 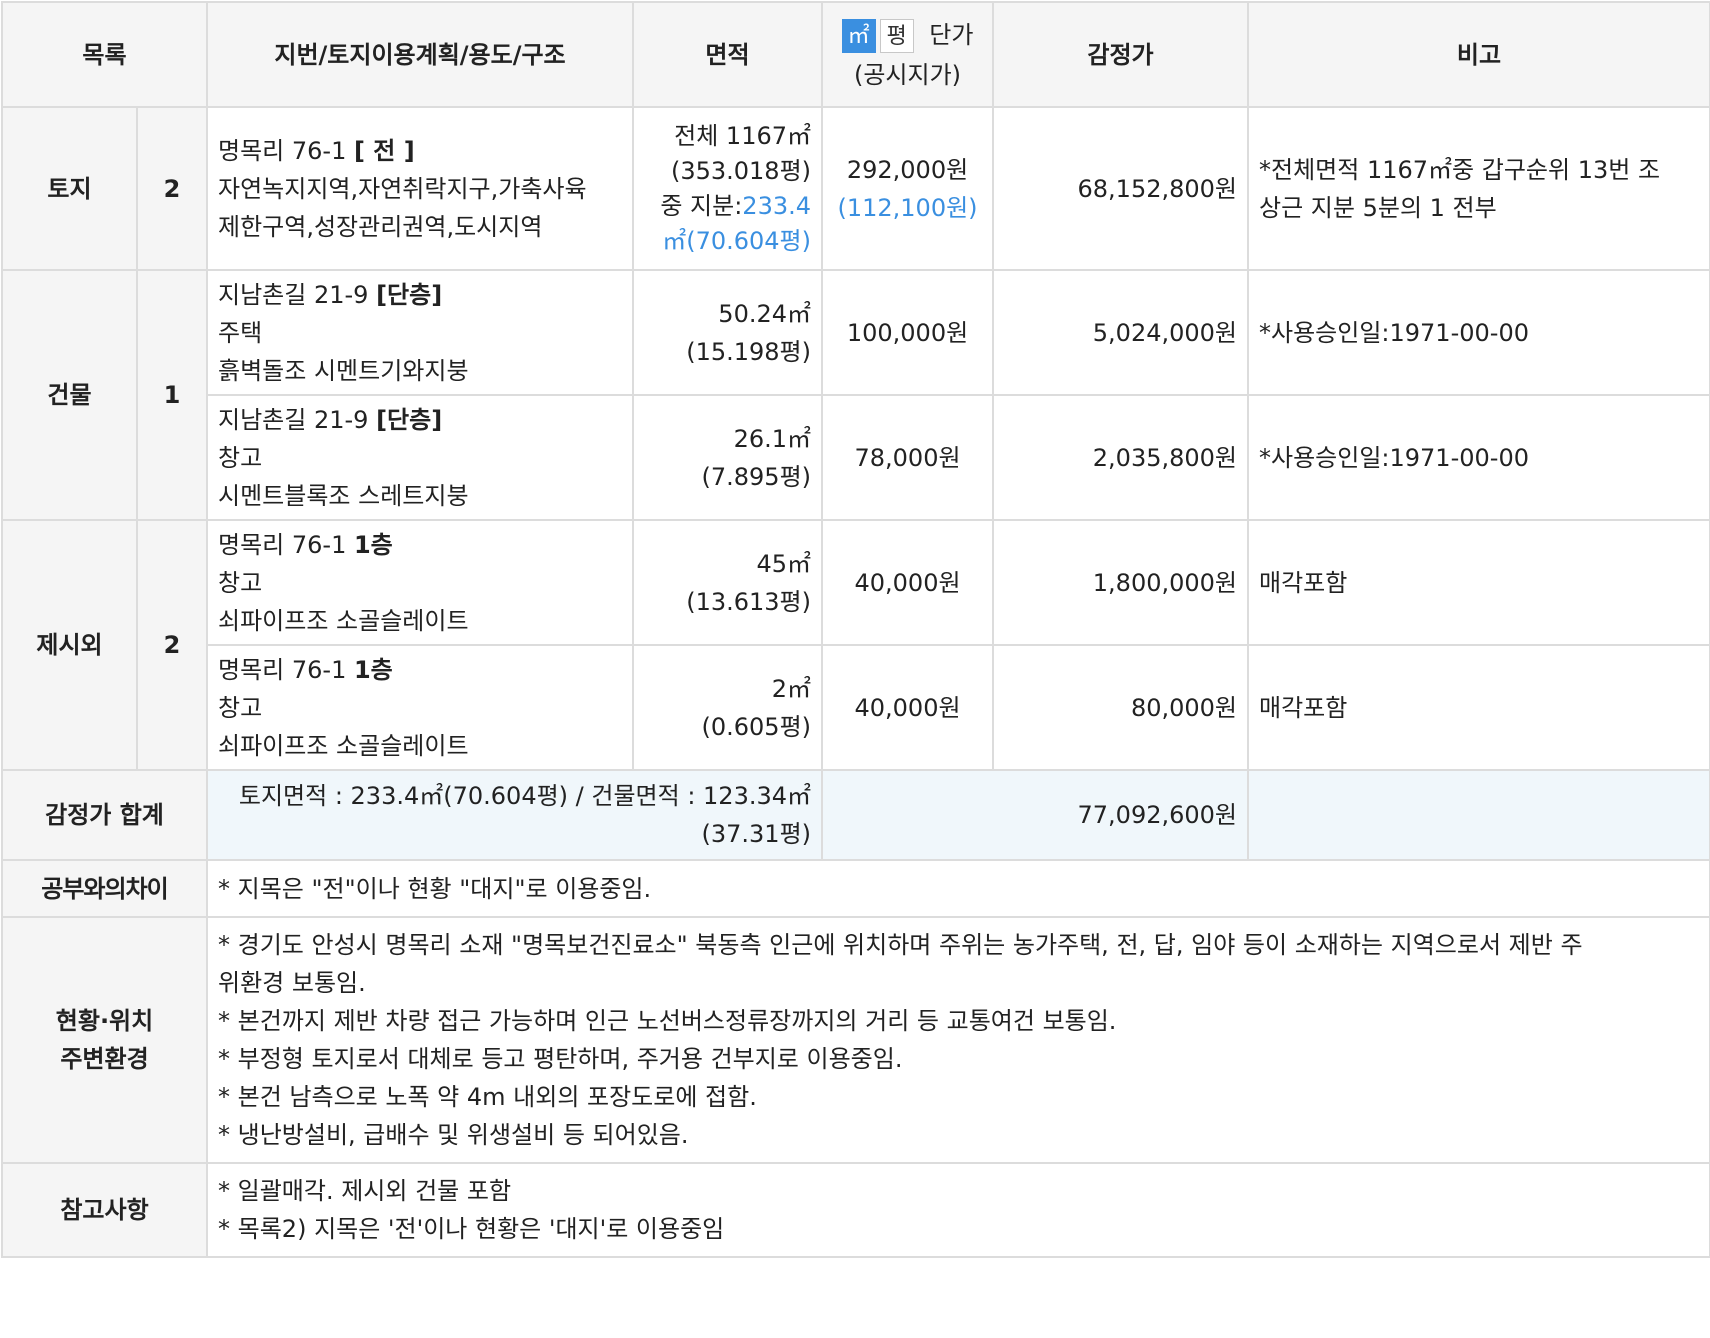 I want to click on category-land: 토지, so click(x=69, y=188).